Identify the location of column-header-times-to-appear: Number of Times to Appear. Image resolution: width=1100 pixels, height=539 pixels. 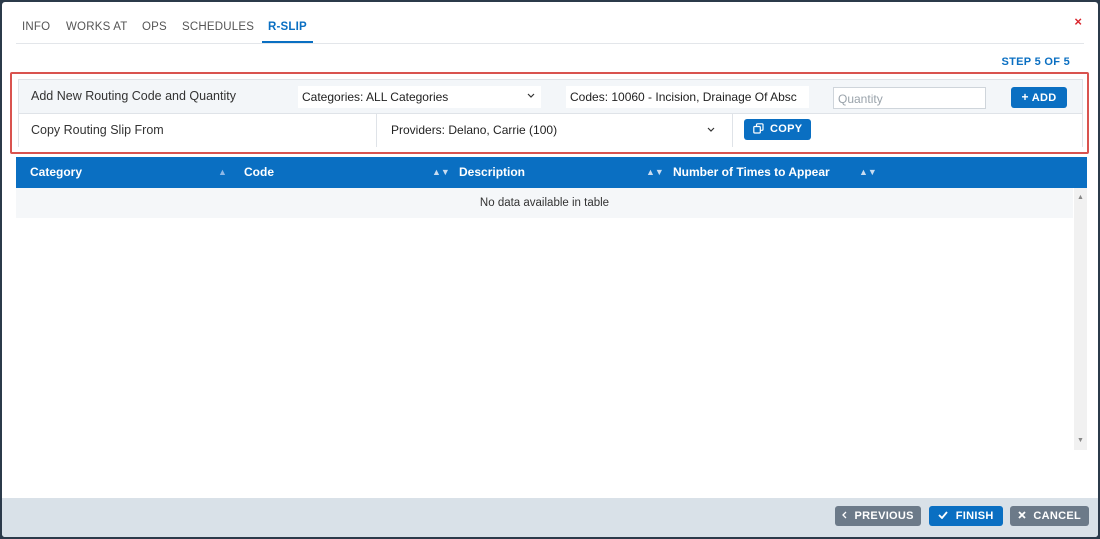
(751, 172).